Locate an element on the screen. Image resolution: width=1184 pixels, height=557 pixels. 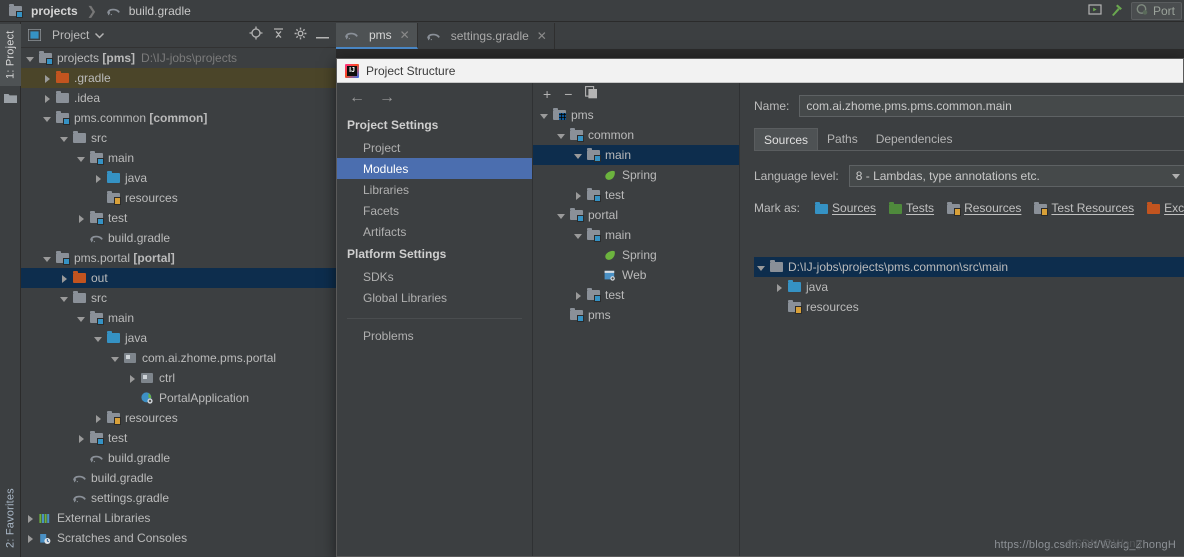
project-tree-row: projects [pms] D:\IJ-jobs\projects is located at coordinates (178, 58).